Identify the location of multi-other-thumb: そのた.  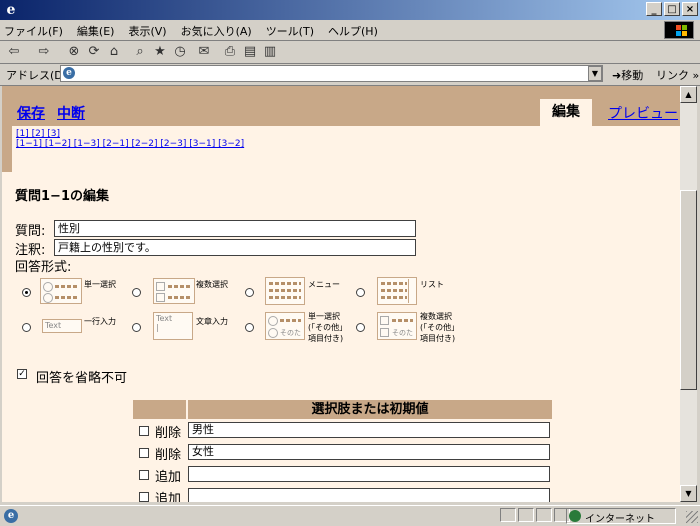
(397, 326).